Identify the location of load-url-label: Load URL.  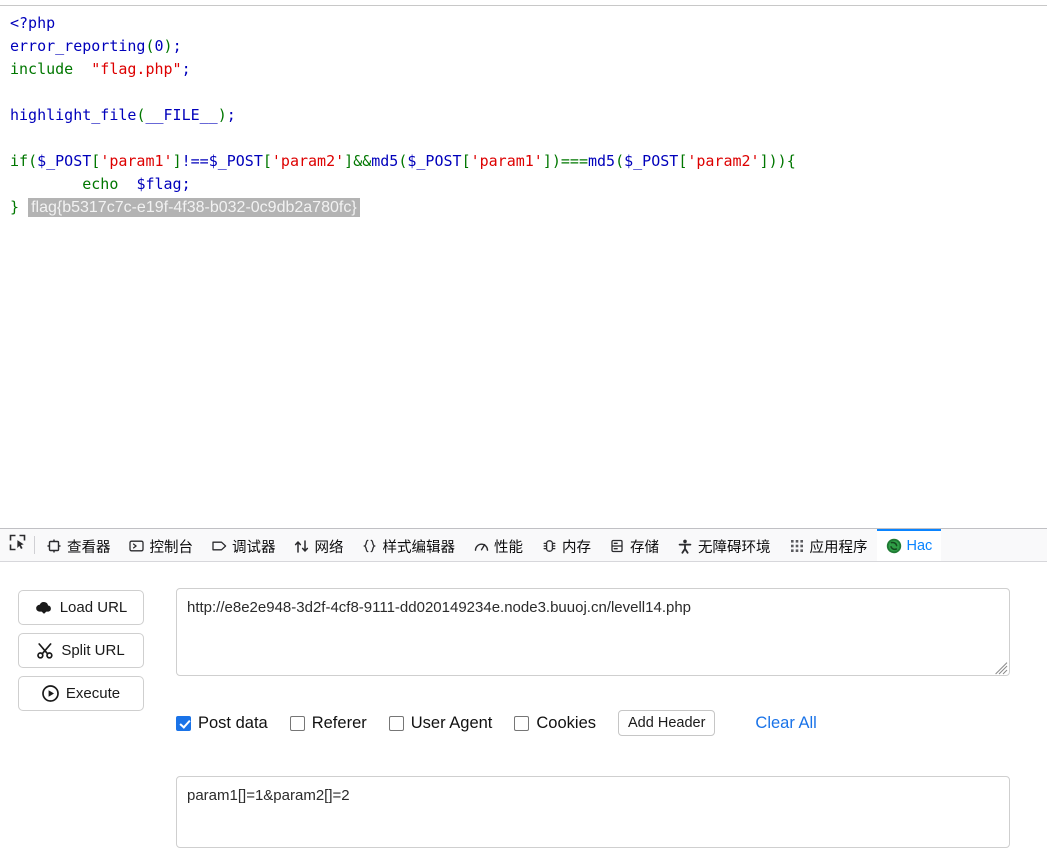
(93, 607).